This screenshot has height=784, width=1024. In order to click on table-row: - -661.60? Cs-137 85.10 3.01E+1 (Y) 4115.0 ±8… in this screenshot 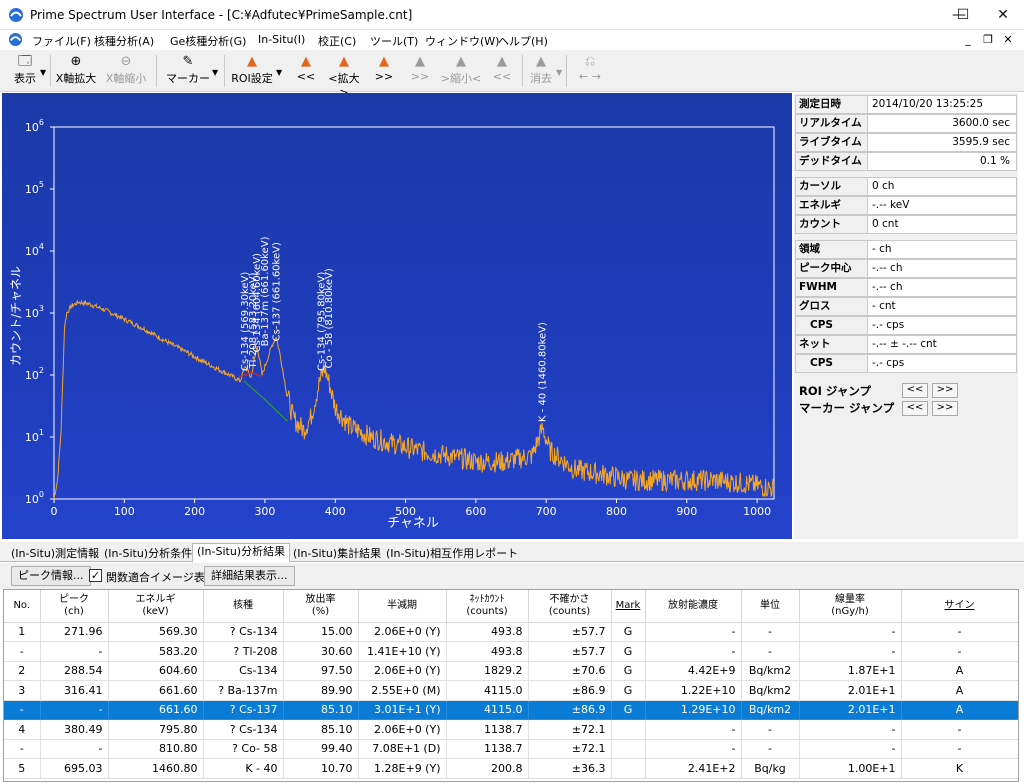, I will do `click(511, 710)`.